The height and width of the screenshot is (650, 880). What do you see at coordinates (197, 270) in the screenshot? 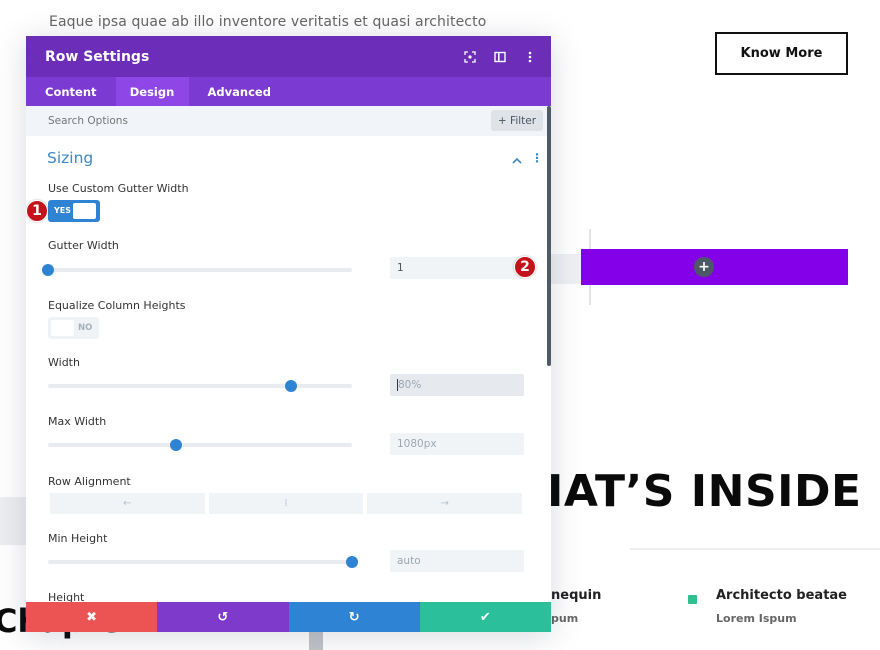
I see `gutter-width-slider` at bounding box center [197, 270].